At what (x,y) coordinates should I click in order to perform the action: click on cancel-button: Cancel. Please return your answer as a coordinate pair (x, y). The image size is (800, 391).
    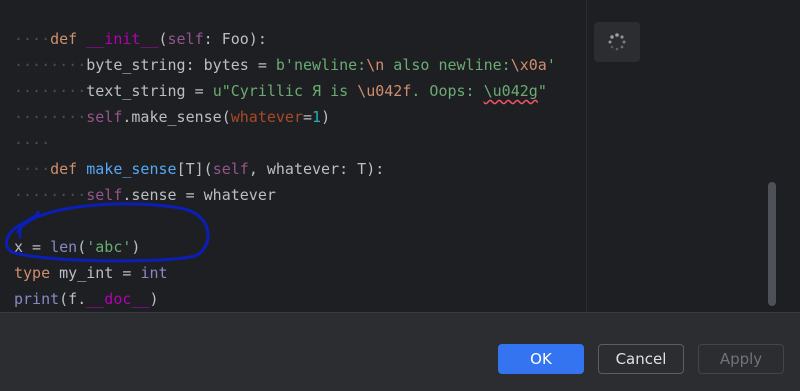
    Looking at the image, I should click on (641, 359).